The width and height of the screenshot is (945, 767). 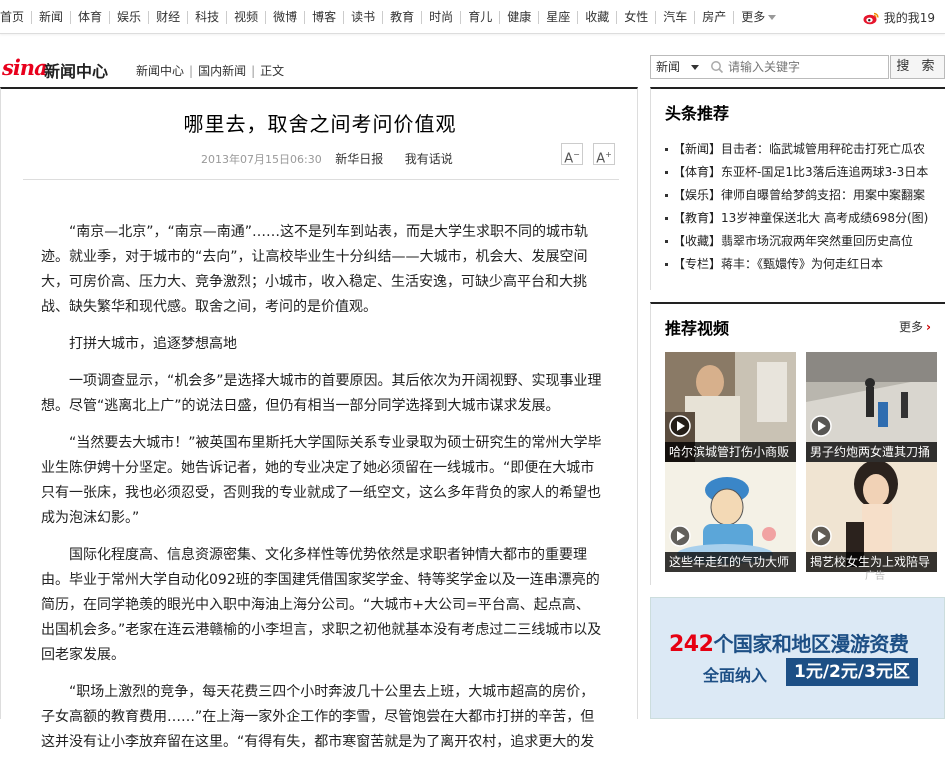 I want to click on nav-item-auto: 汽车, so click(x=674, y=17).